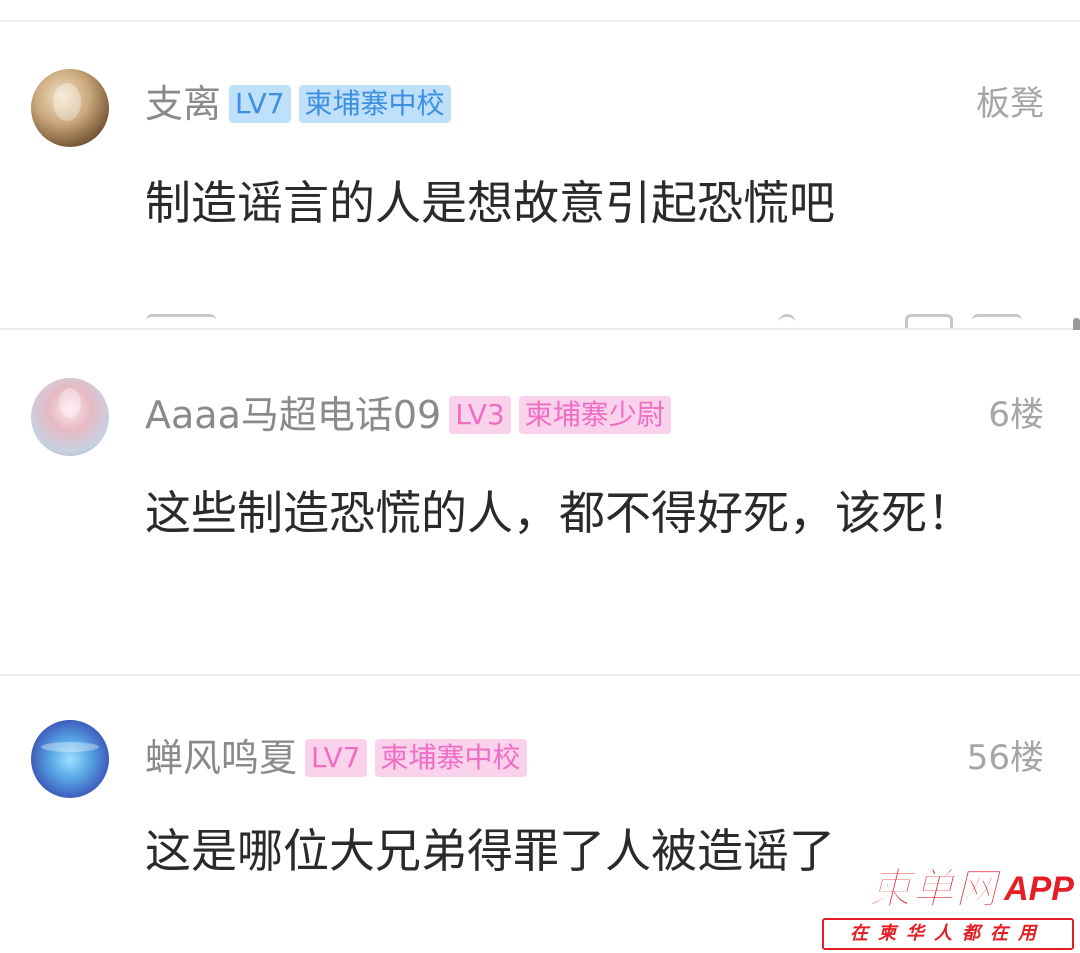  I want to click on comment-header: 支离 LV7 柬埔寨中校, so click(298, 104).